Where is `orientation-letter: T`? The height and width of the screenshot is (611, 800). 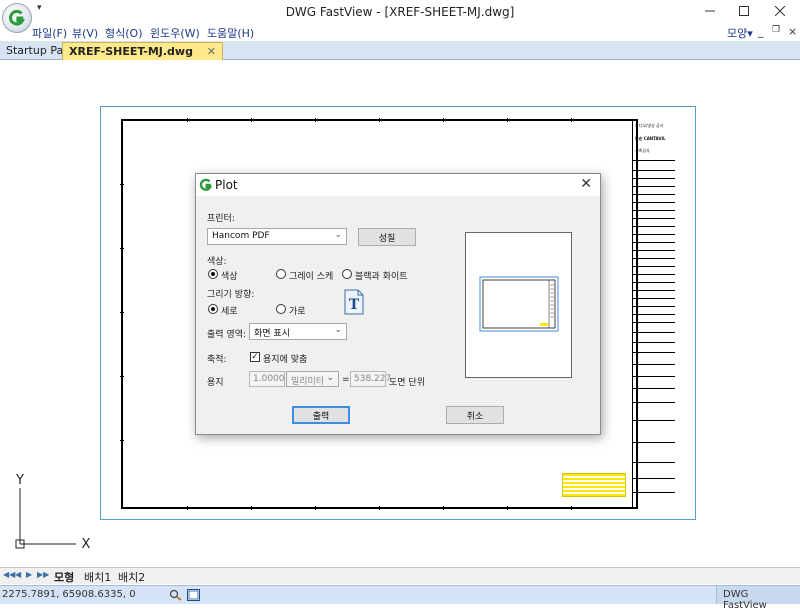
orientation-letter: T is located at coordinates (354, 305).